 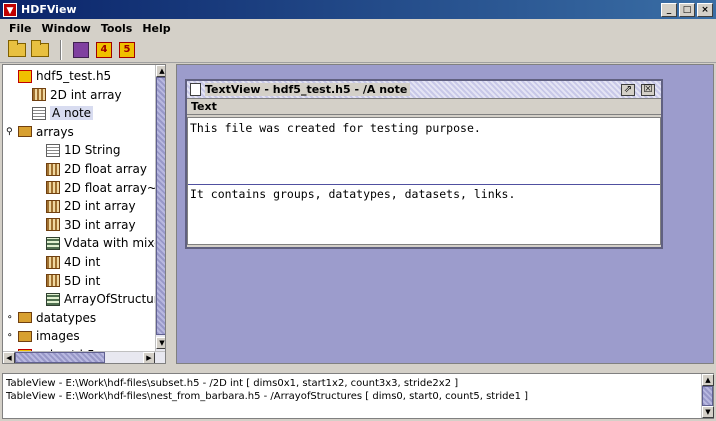 I want to click on h5-icon, so click(x=25, y=76).